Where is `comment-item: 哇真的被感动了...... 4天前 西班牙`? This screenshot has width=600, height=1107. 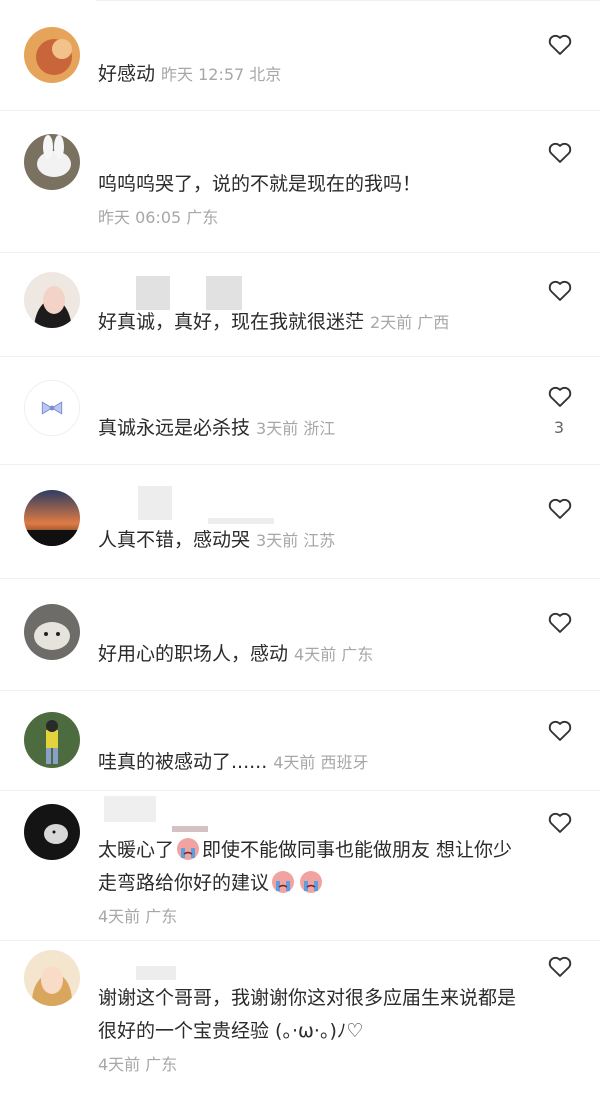 comment-item: 哇真的被感动了...... 4天前 西班牙 is located at coordinates (300, 740).